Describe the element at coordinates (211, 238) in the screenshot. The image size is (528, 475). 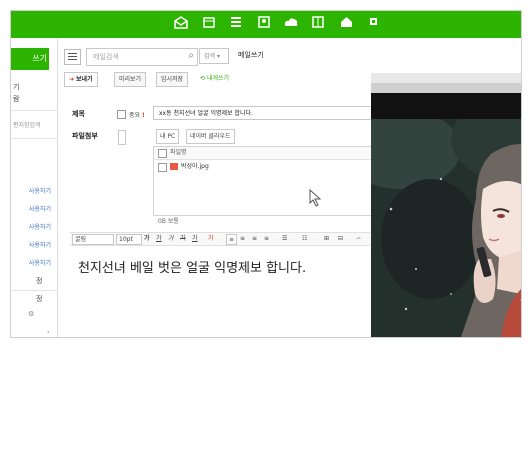
I see `highlight-button: 가` at that location.